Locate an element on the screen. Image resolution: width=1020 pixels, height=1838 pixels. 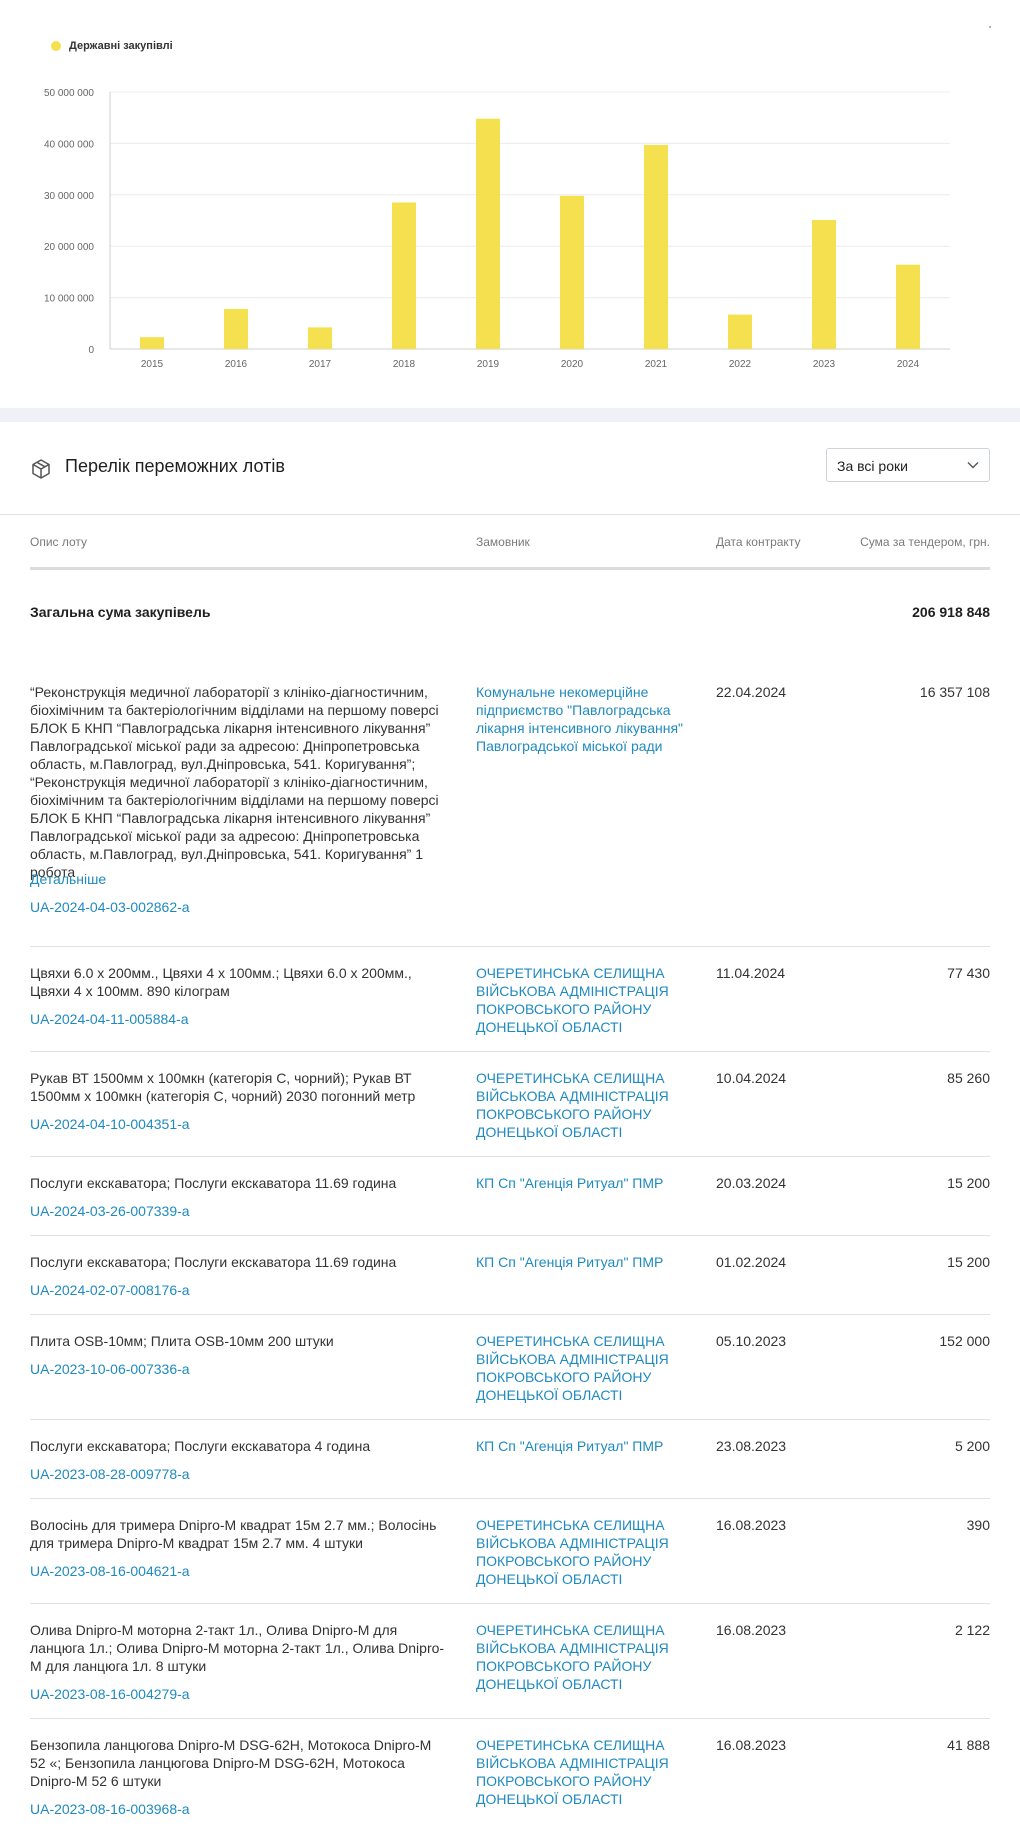
total-row: Загальна сума закупівель 206 918 848 is located at coordinates (510, 613).